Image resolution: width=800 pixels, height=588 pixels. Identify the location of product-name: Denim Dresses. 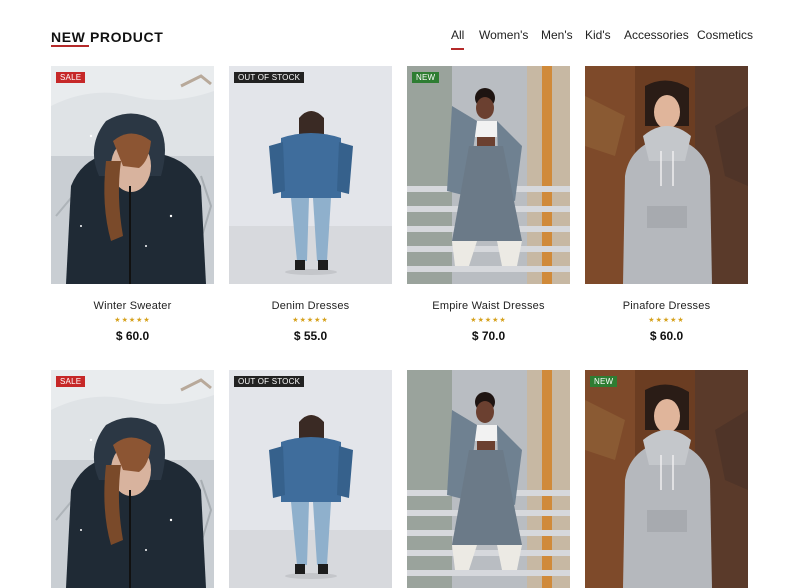
(310, 306).